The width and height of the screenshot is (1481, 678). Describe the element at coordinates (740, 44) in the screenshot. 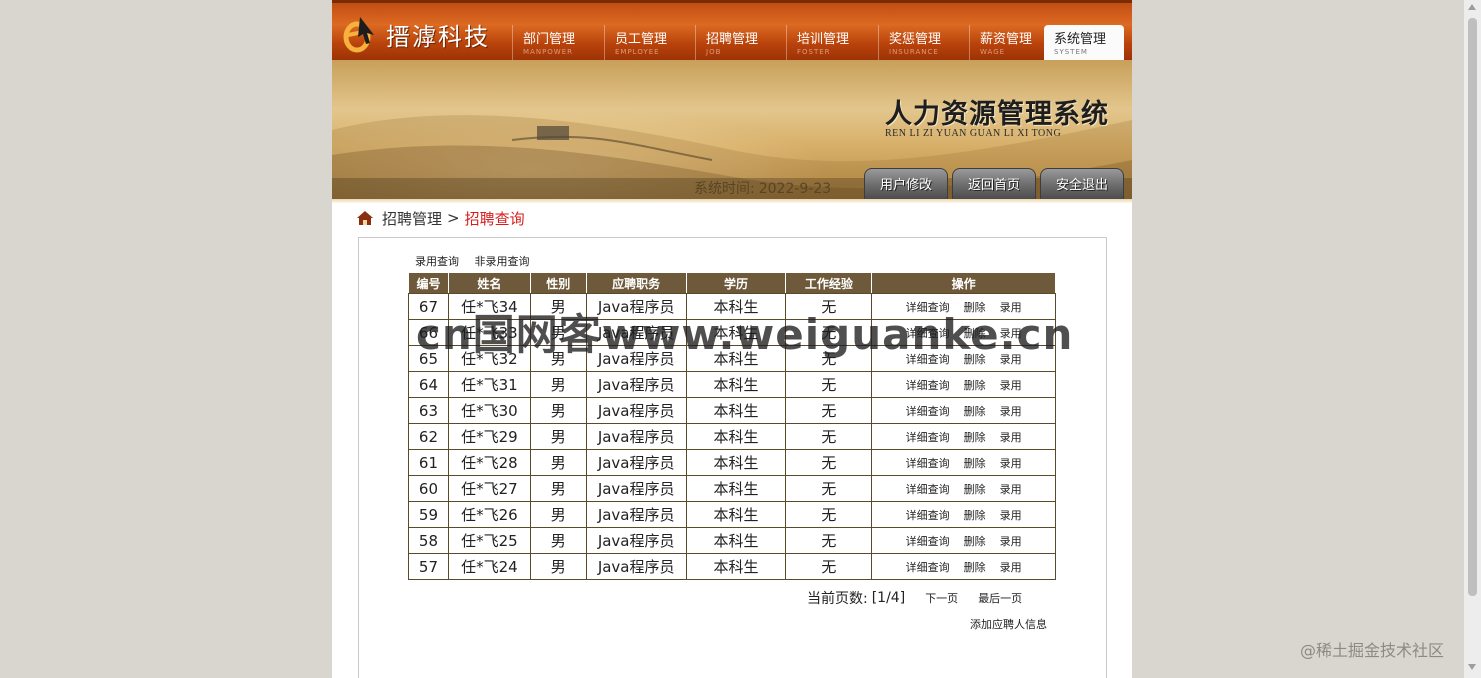

I see `nav-item-job: 招聘管理 JOB` at that location.